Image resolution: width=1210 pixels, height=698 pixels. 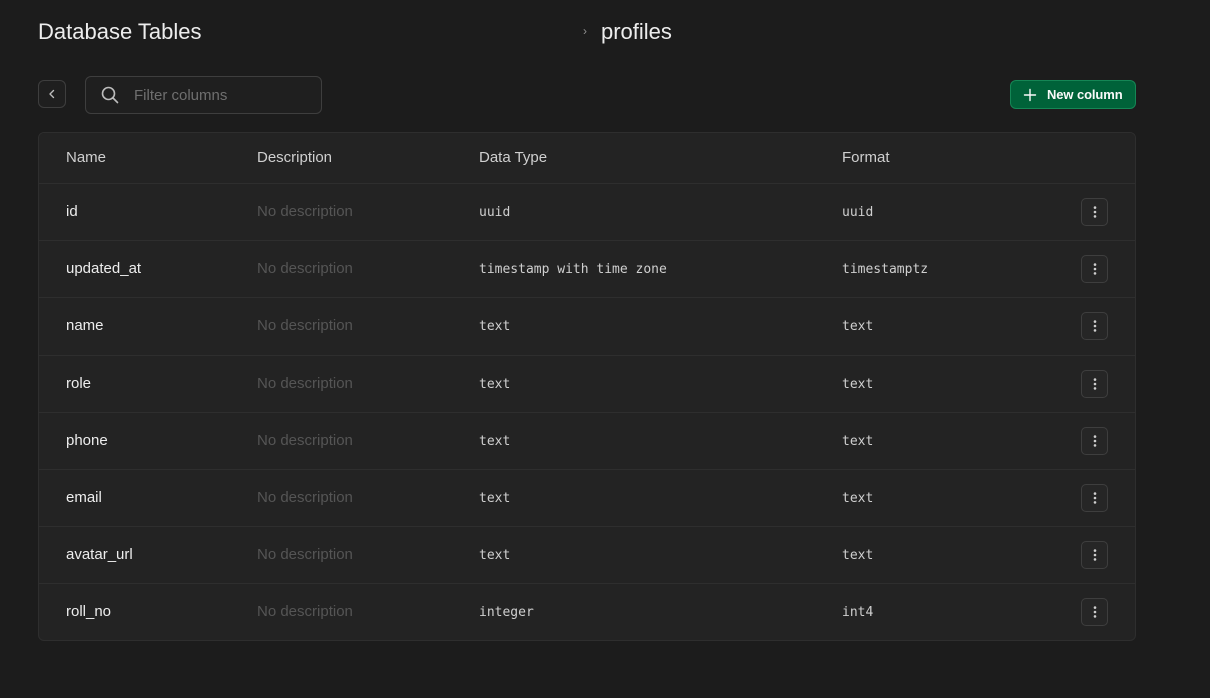 I want to click on chevron-left-icon, so click(x=52, y=94).